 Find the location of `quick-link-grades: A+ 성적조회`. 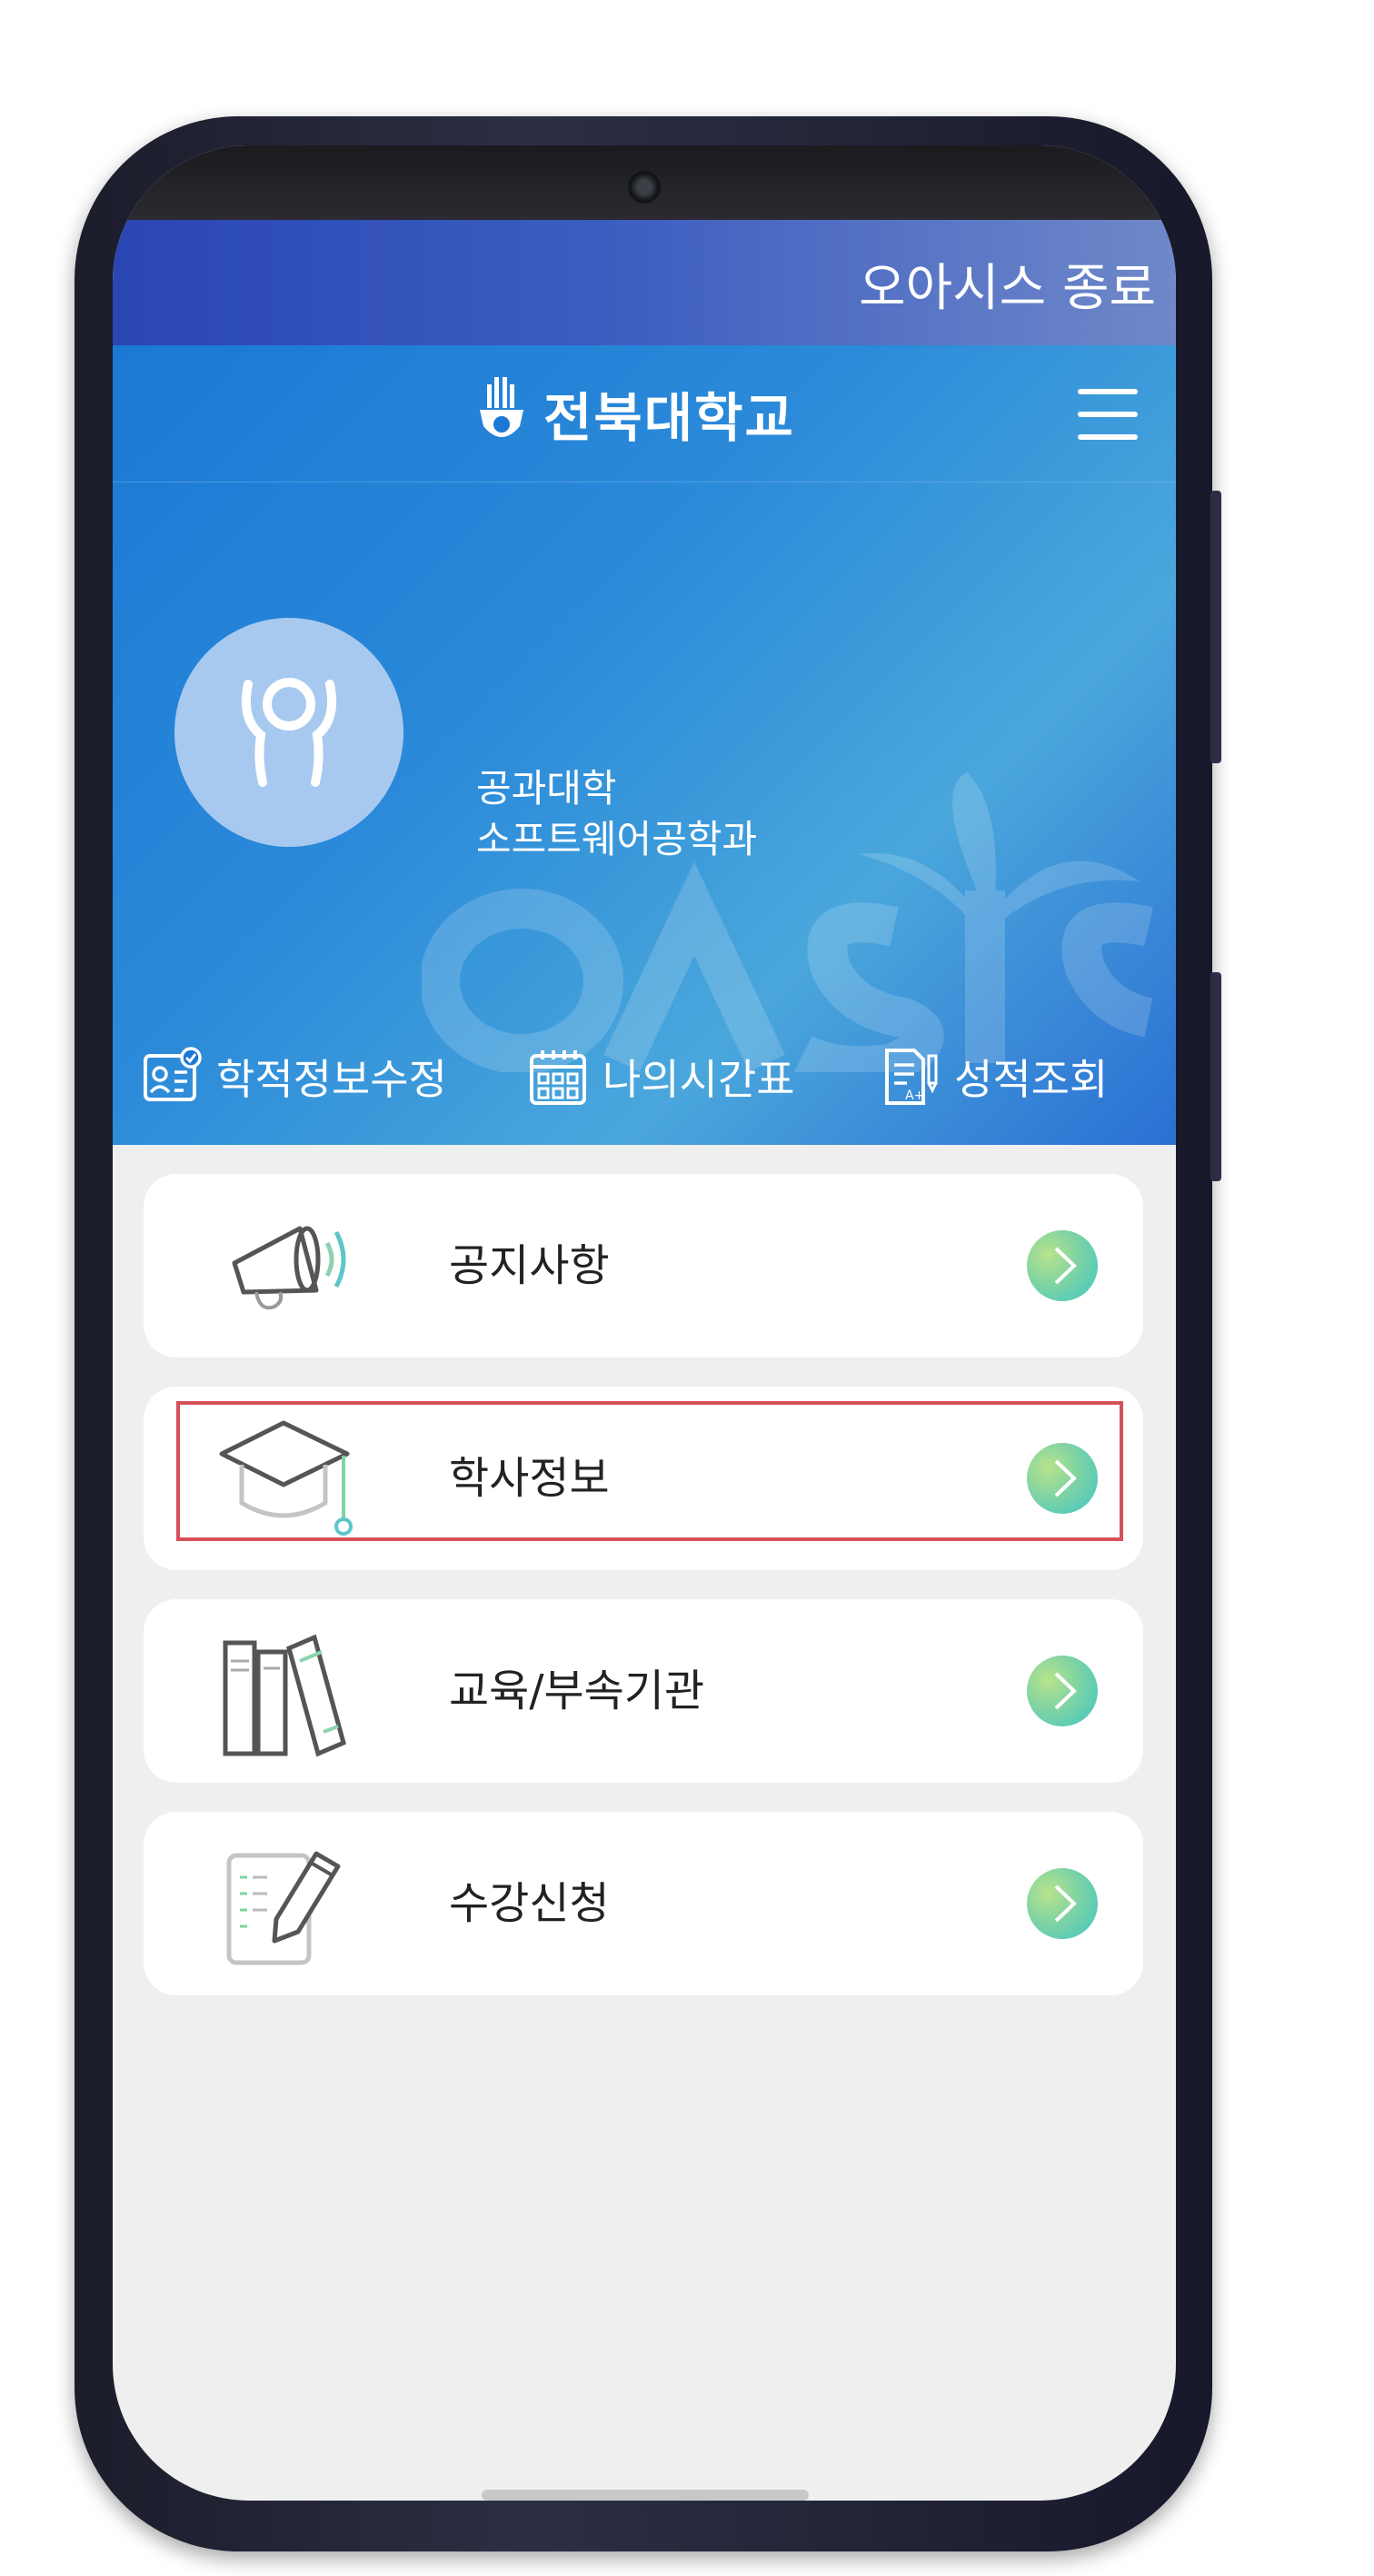

quick-link-grades: A+ 성적조회 is located at coordinates (993, 1077).